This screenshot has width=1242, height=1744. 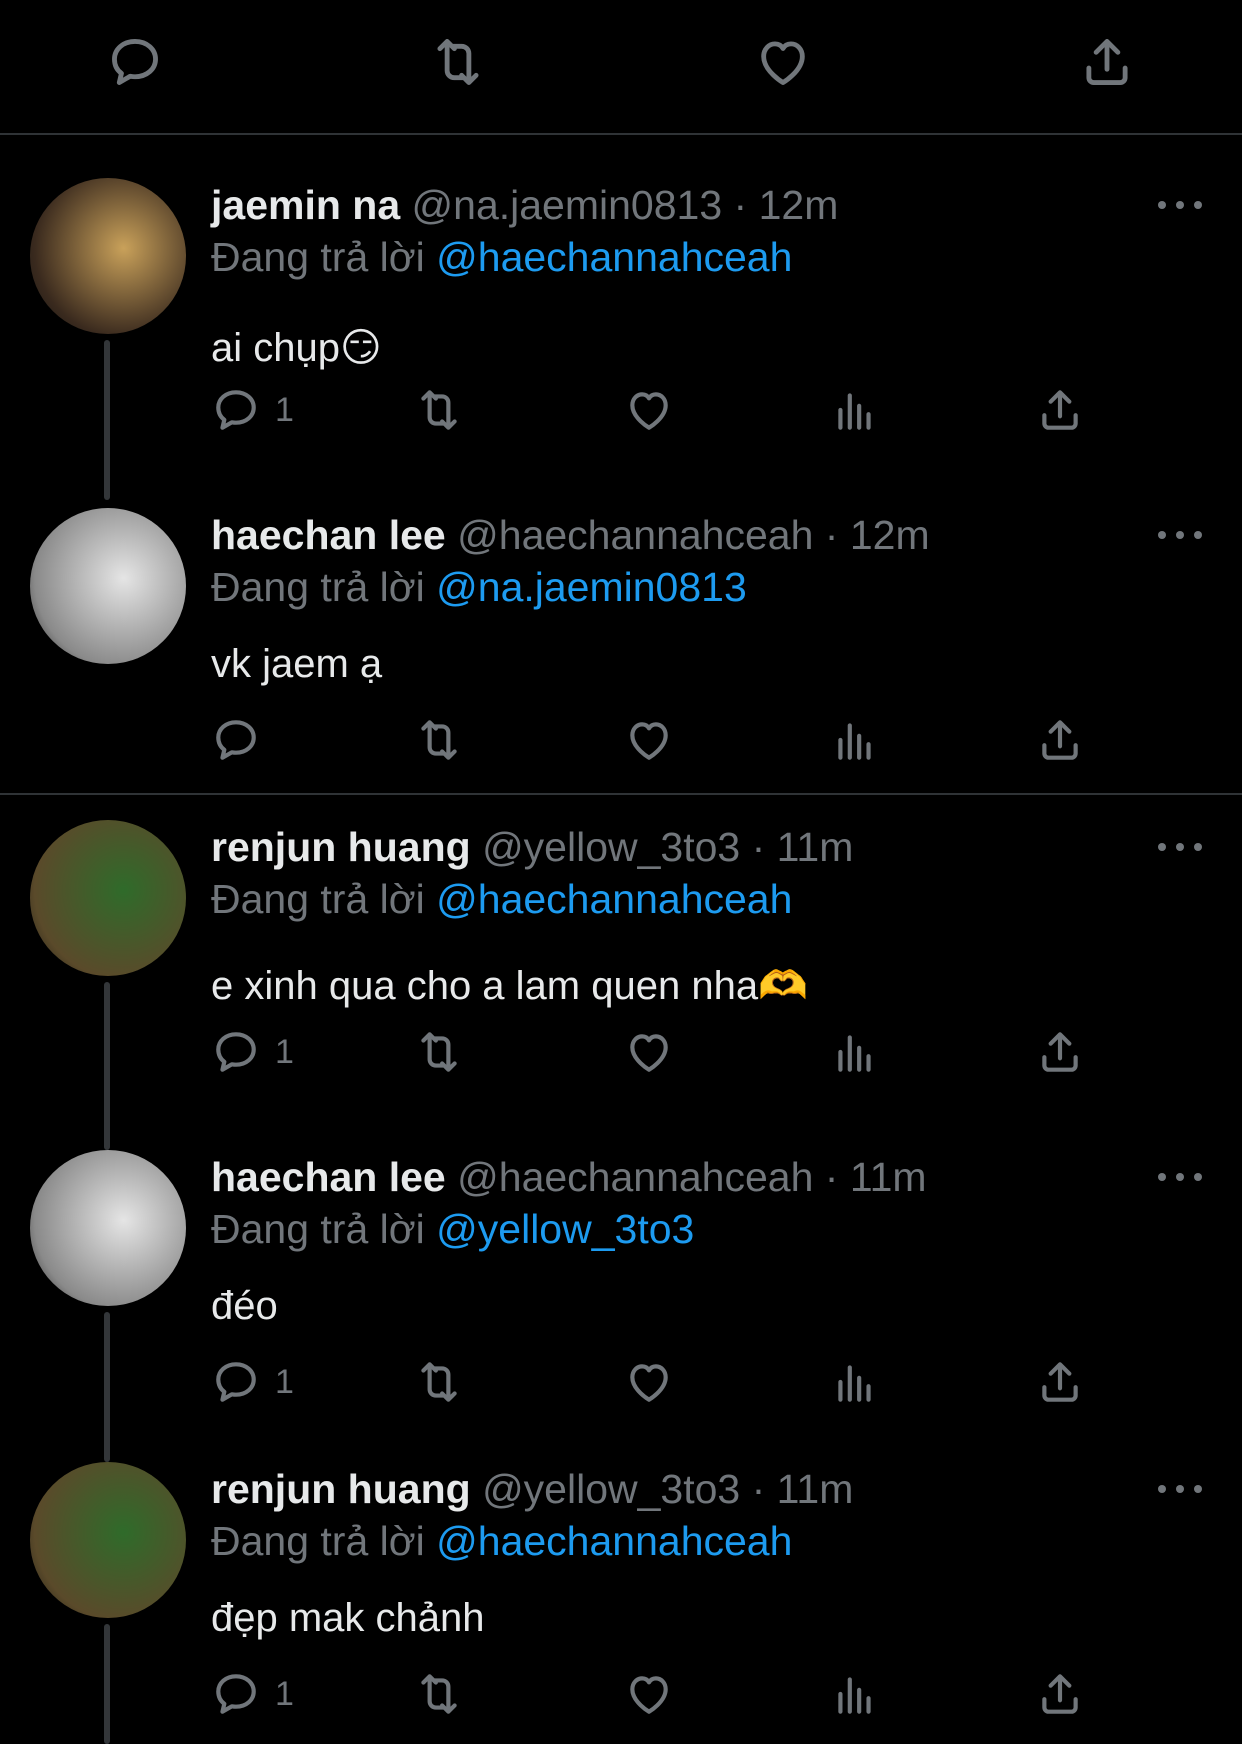 I want to click on tweet-actions, so click(x=661, y=740).